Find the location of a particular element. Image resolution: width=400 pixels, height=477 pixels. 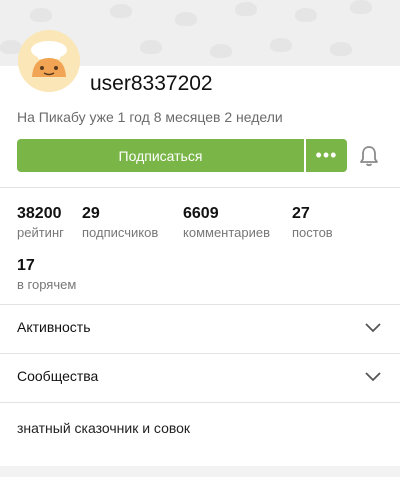

section-communities: Сообщества is located at coordinates (200, 378).